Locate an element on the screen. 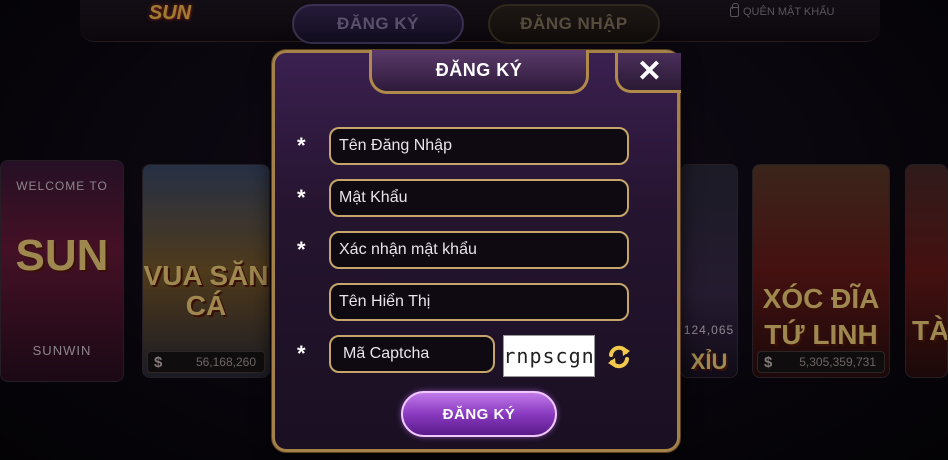 This screenshot has height=460, width=948. captcha-field: Mã Captcha is located at coordinates (412, 354).